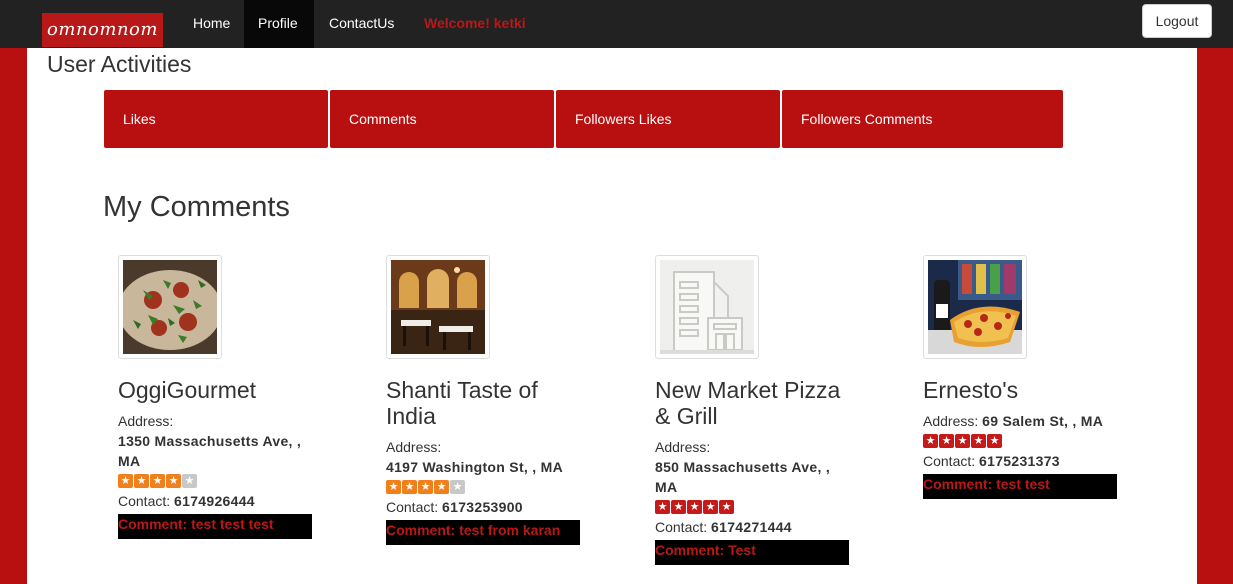 This screenshot has width=1233, height=584. I want to click on nav-contactus: ContactUs, so click(361, 24).